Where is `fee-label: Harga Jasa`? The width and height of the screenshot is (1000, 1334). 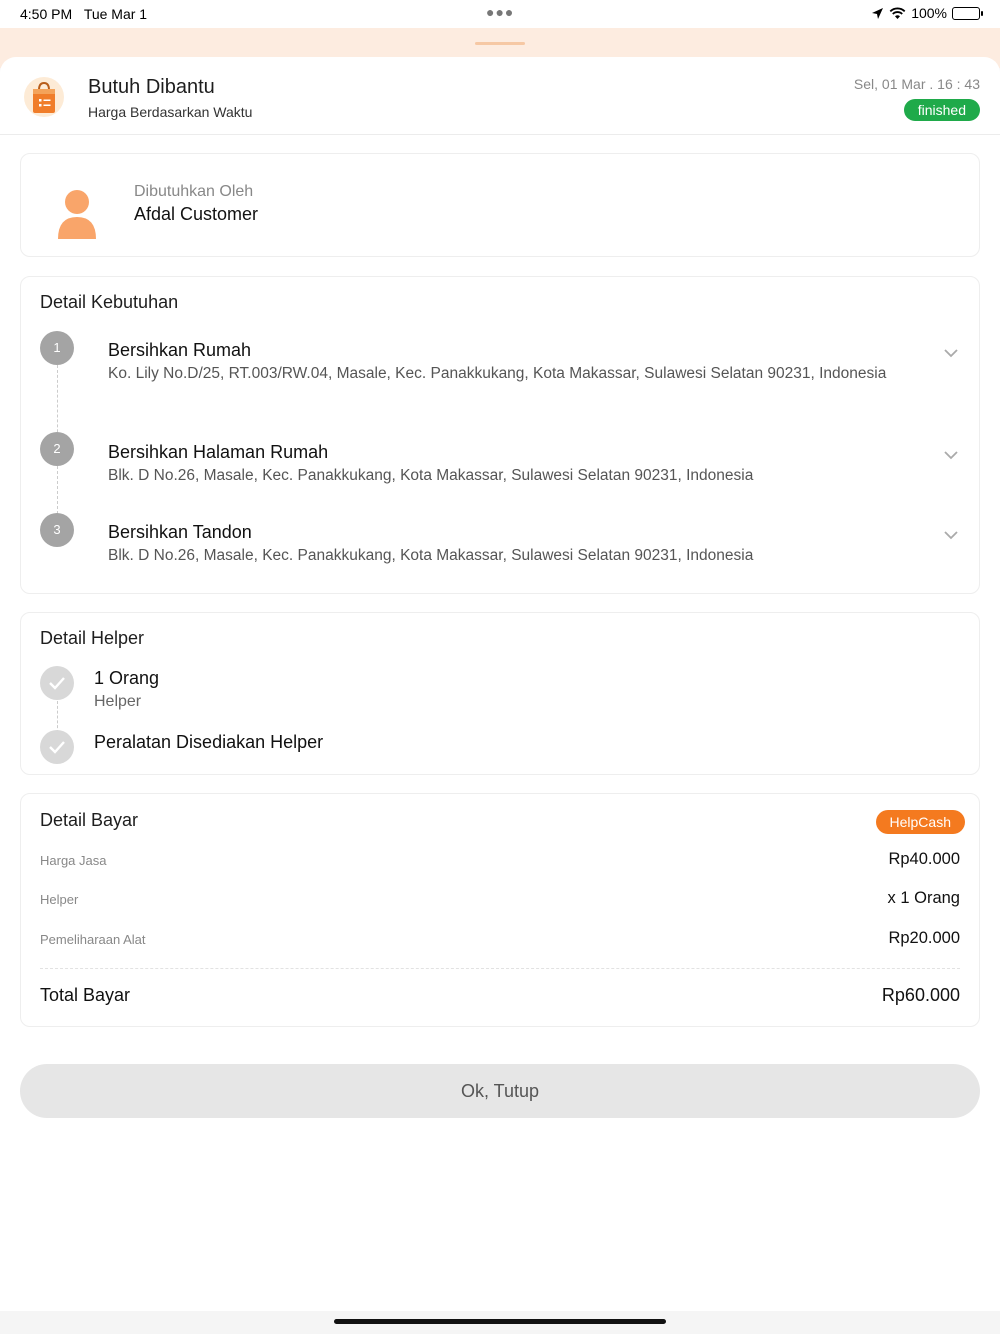
fee-label: Harga Jasa is located at coordinates (73, 860).